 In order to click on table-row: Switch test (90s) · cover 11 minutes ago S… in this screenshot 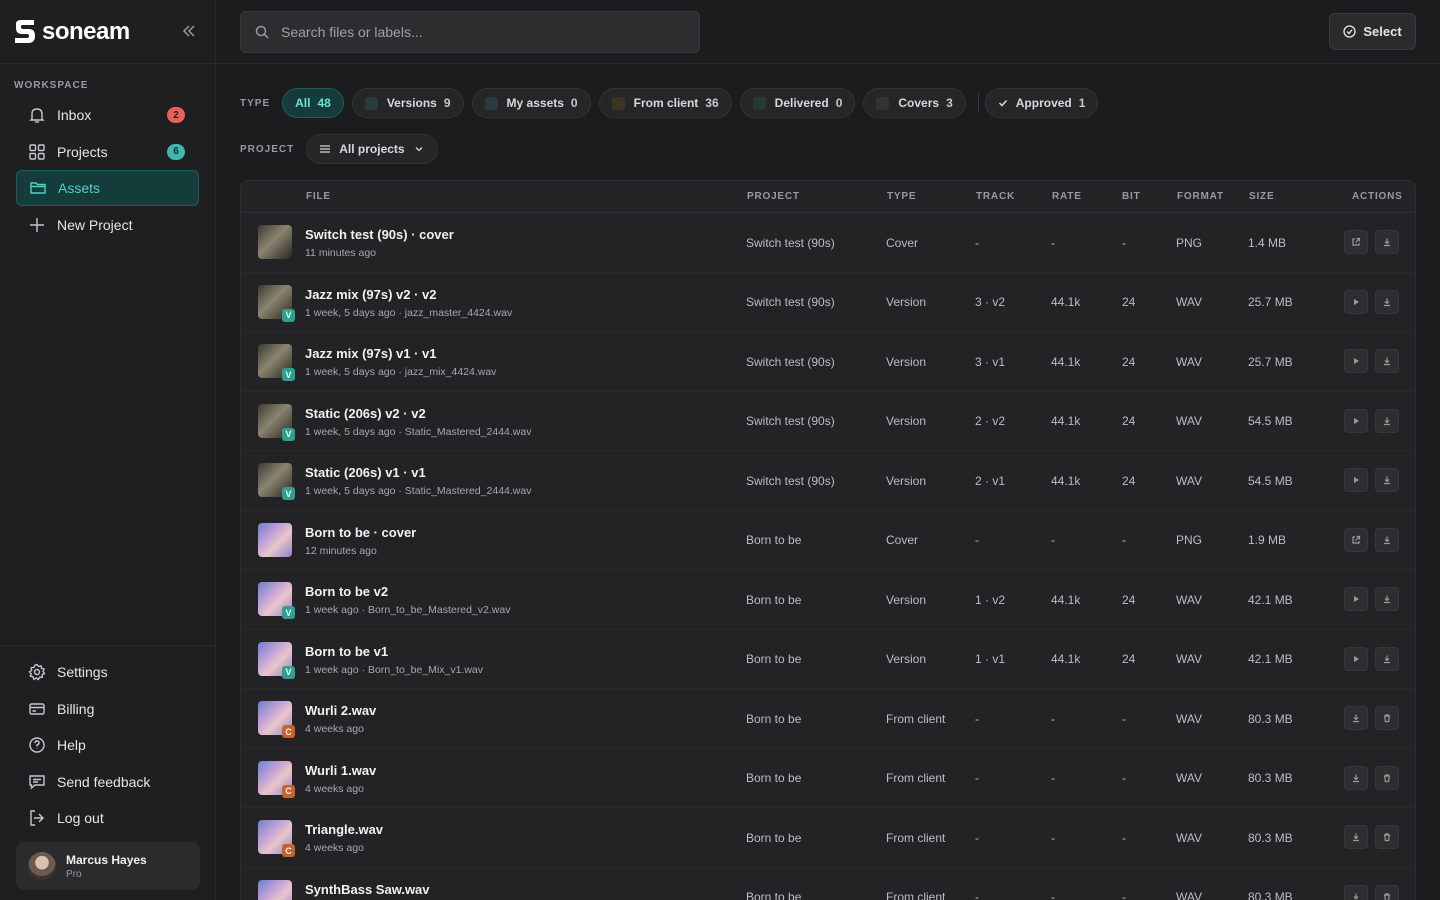, I will do `click(828, 243)`.